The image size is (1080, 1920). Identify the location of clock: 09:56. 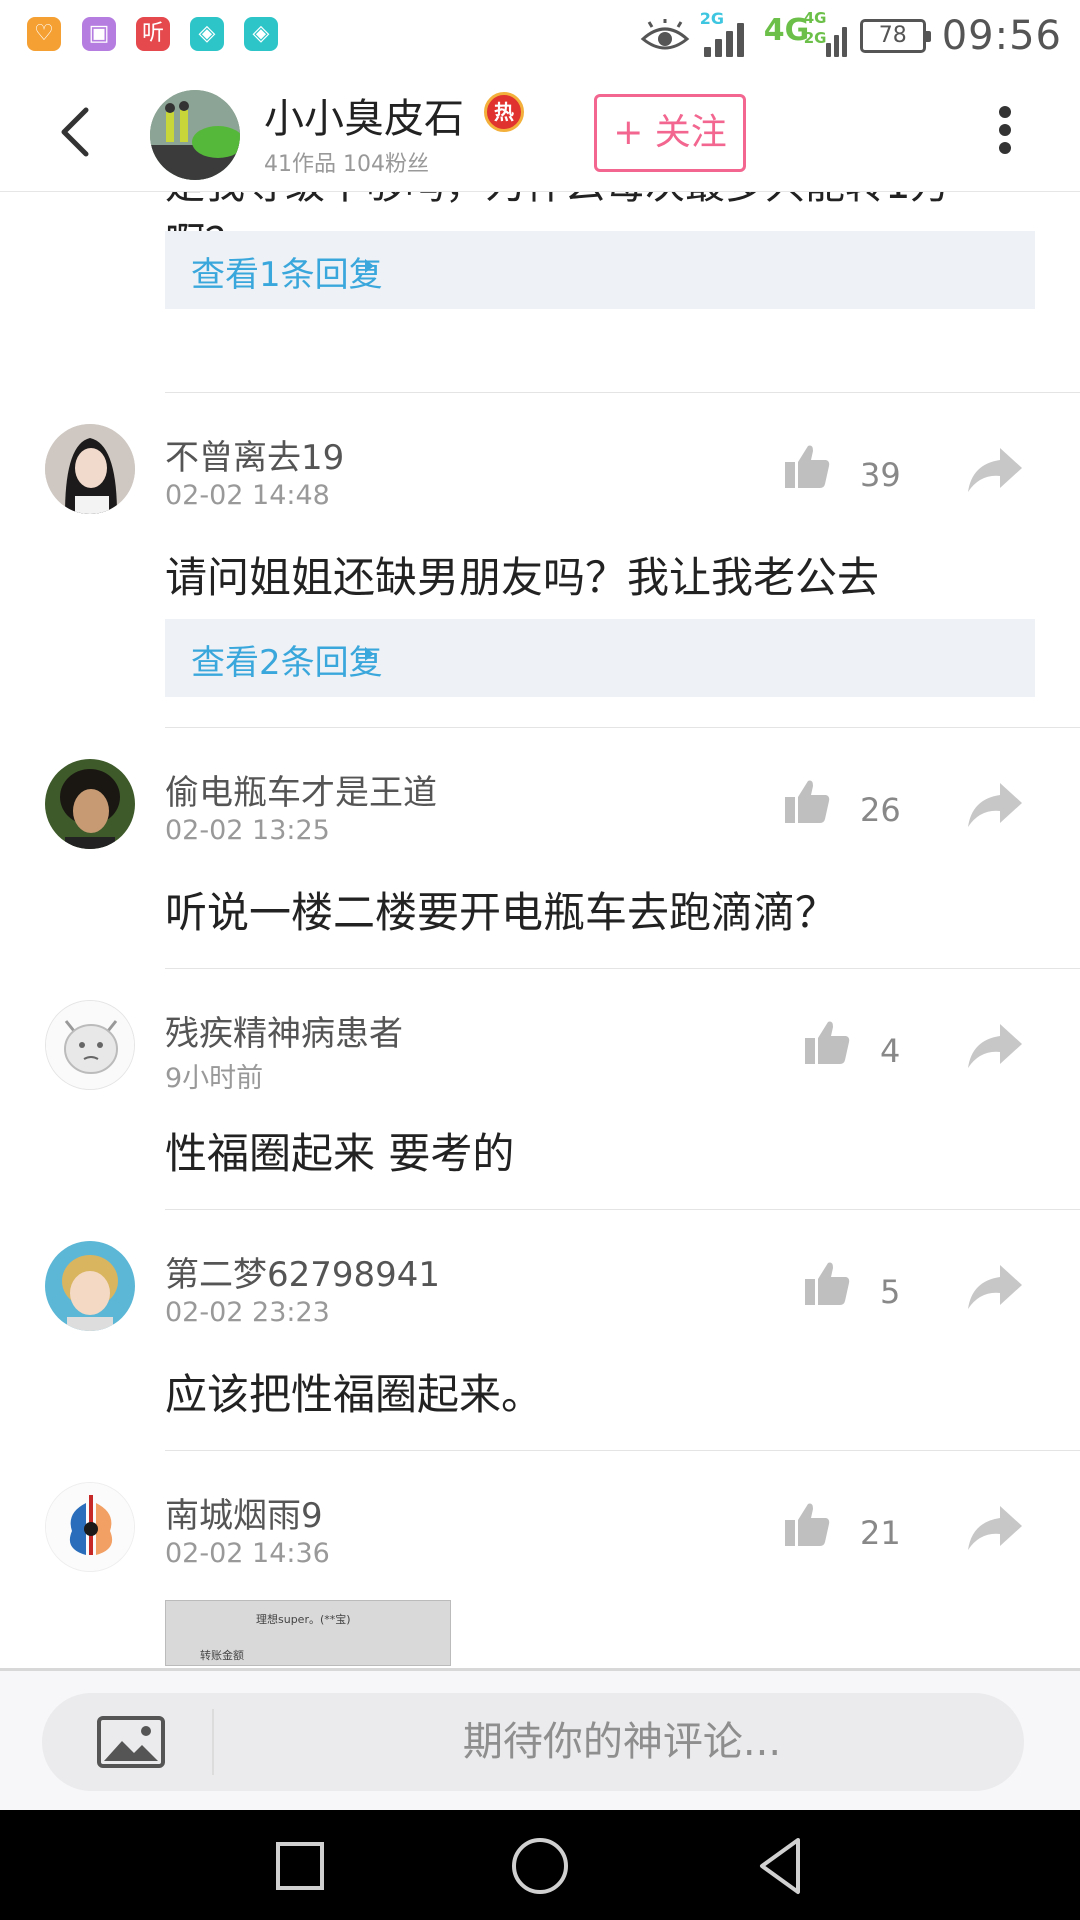
(1001, 36).